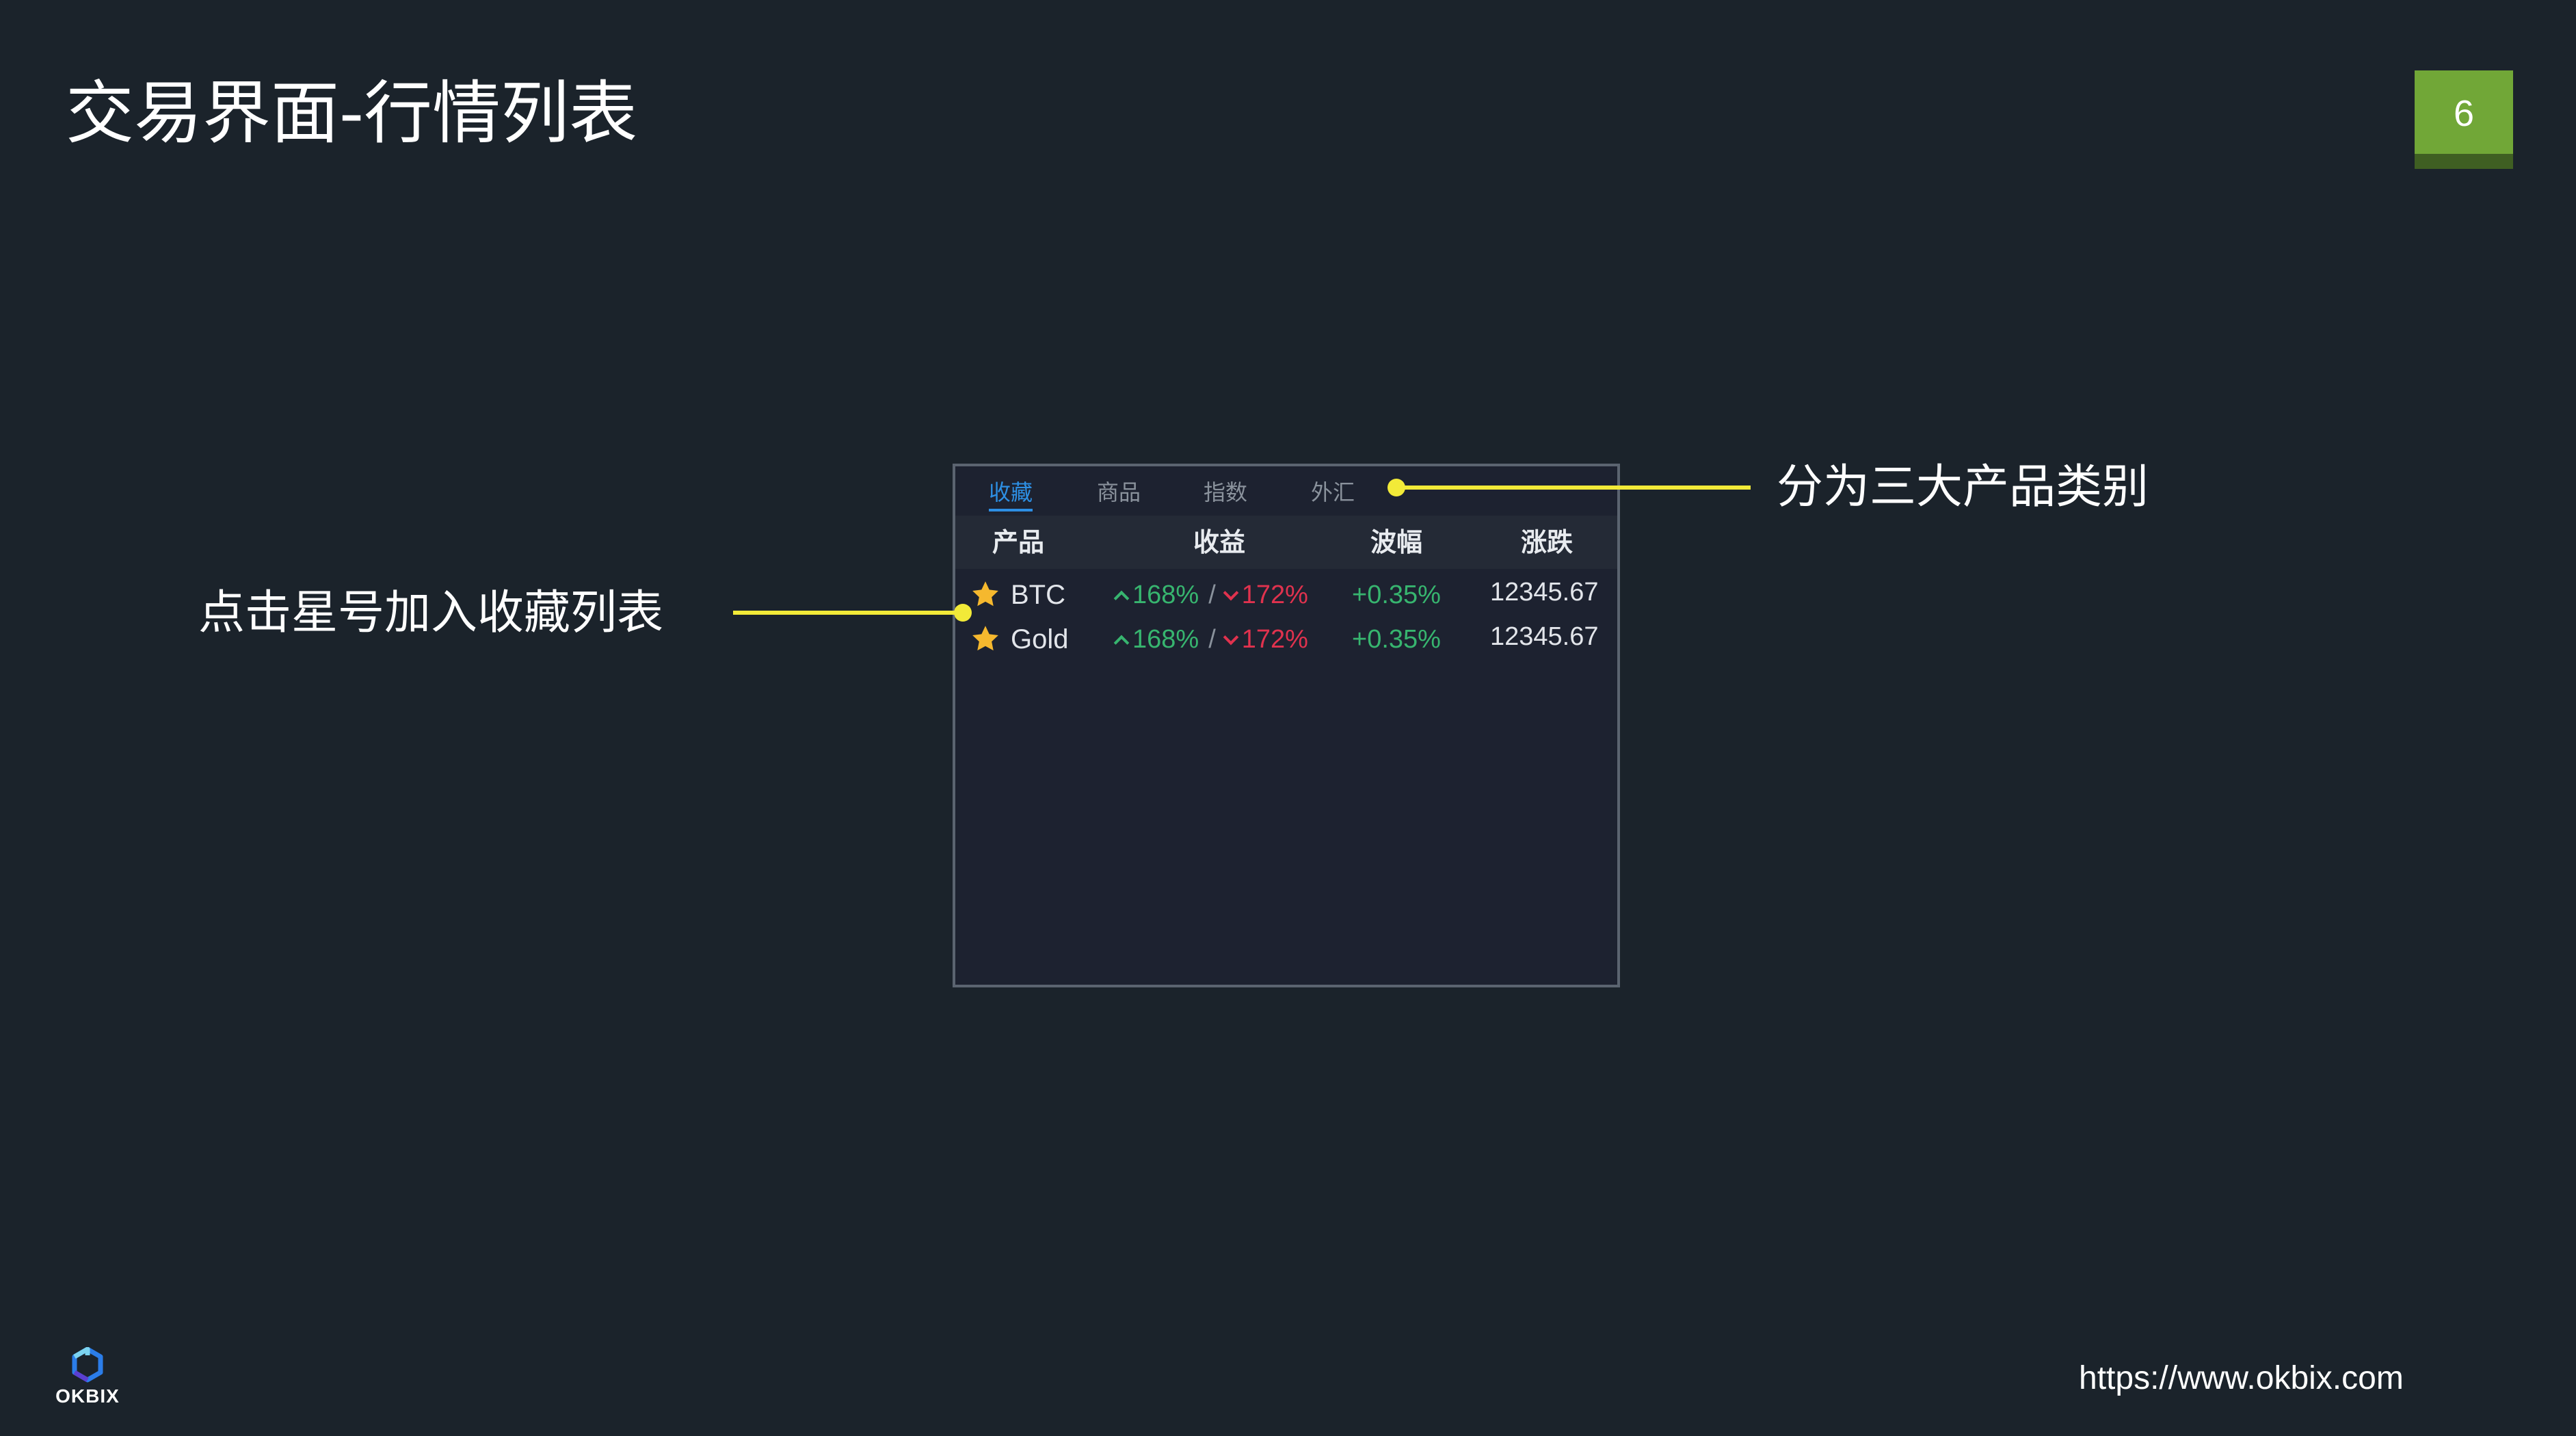 The height and width of the screenshot is (1436, 2576). I want to click on column-header-change: 涨跌, so click(1547, 542).